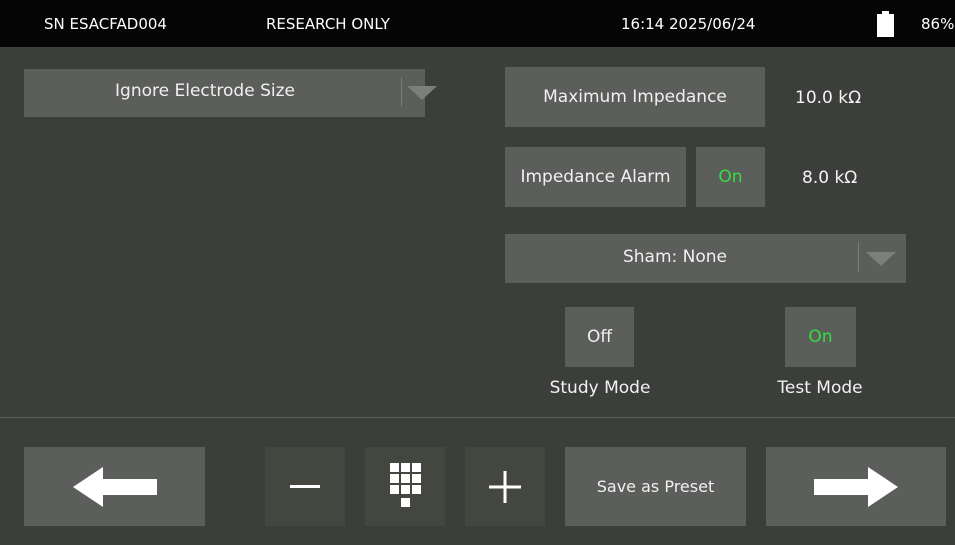 The height and width of the screenshot is (545, 955). Describe the element at coordinates (105, 24) in the screenshot. I see `serial-number: SN ESACFAD004` at that location.